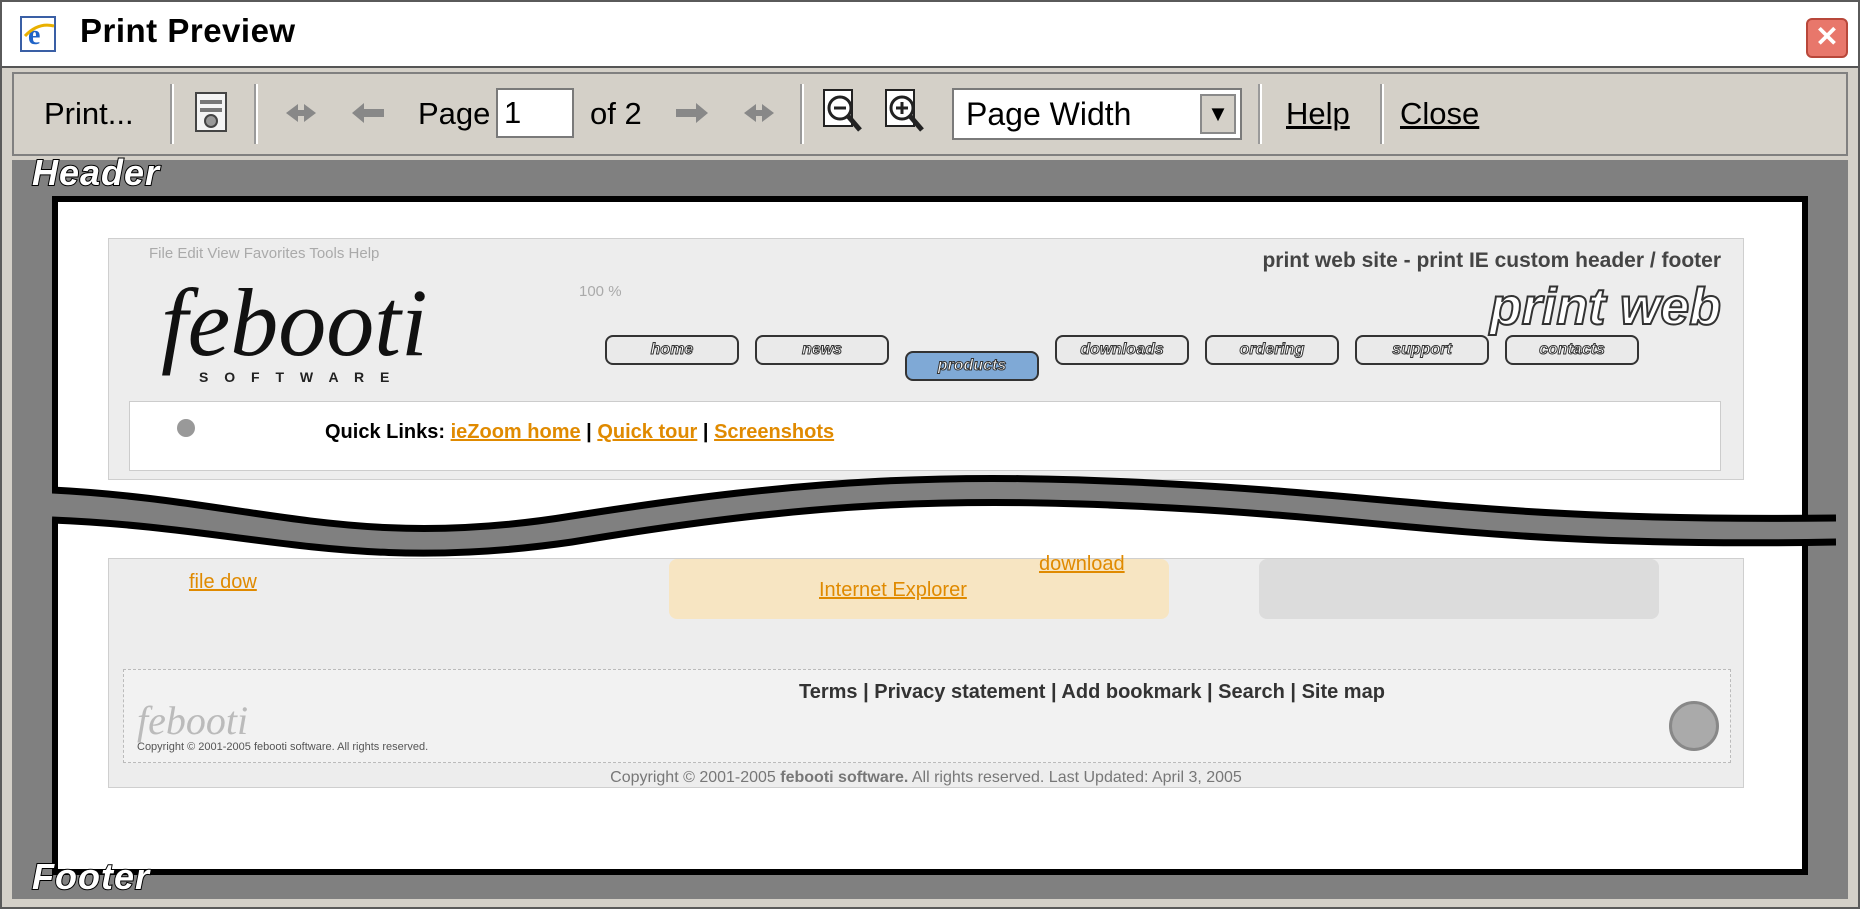  What do you see at coordinates (893, 590) in the screenshot?
I see `fragment-ie: Internet Explorer` at bounding box center [893, 590].